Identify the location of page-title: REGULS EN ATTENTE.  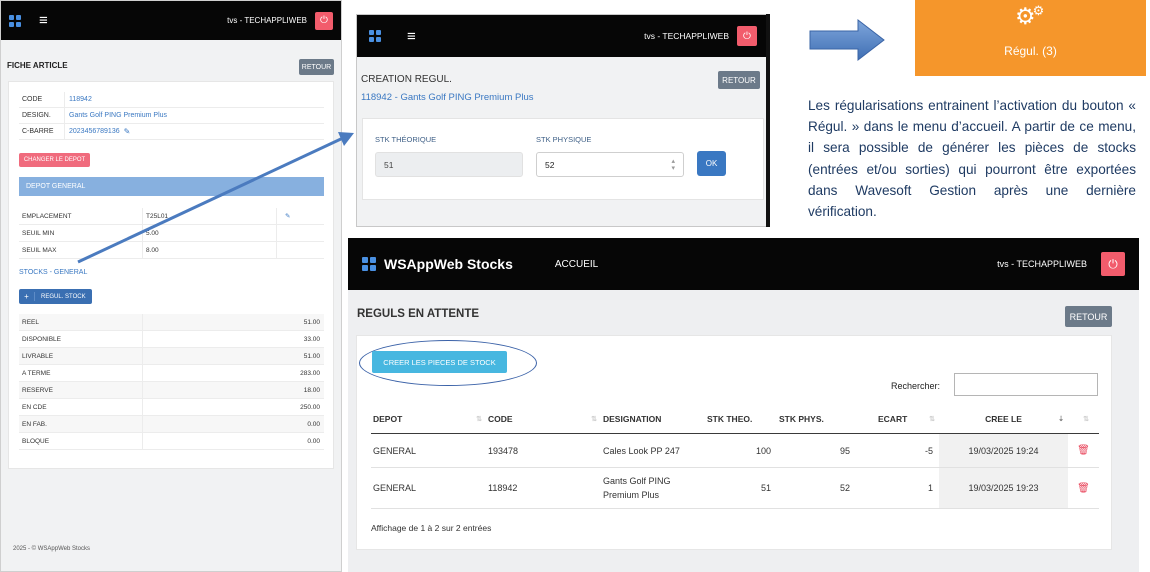
(418, 314).